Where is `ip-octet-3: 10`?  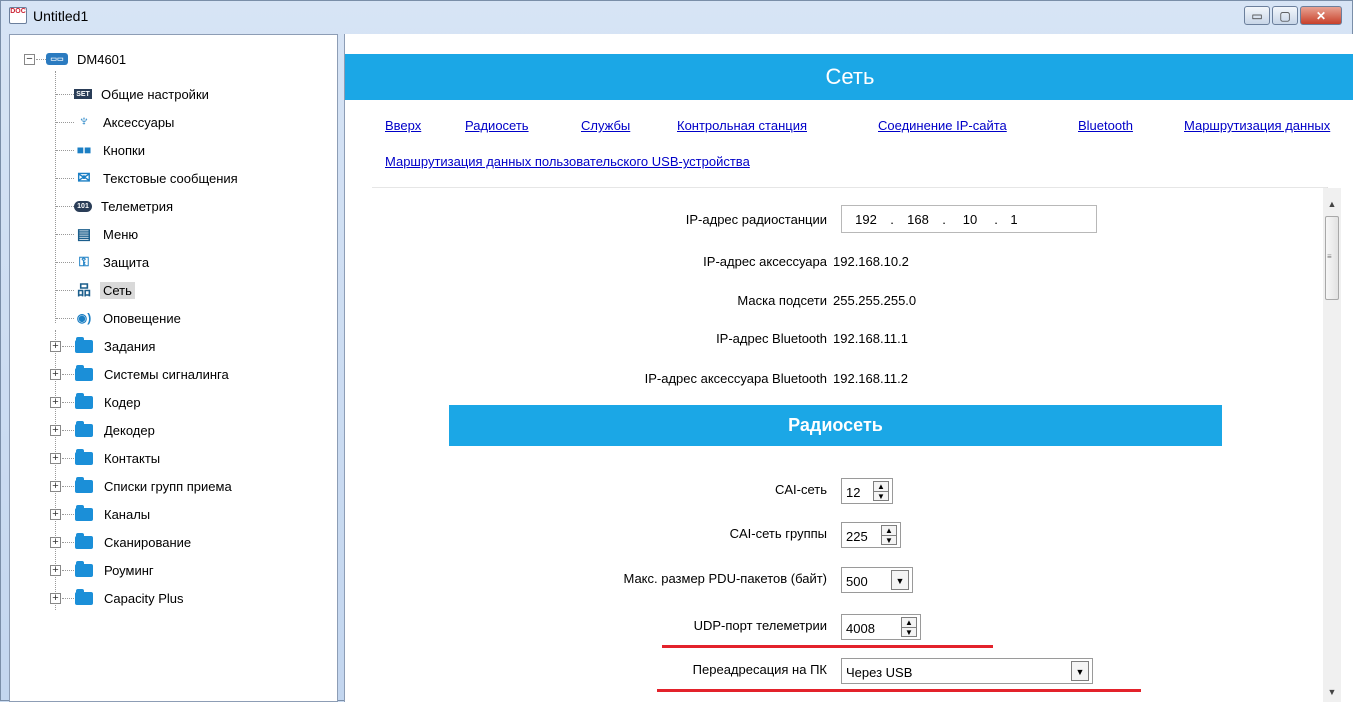
ip-octet-3: 10 is located at coordinates (970, 219).